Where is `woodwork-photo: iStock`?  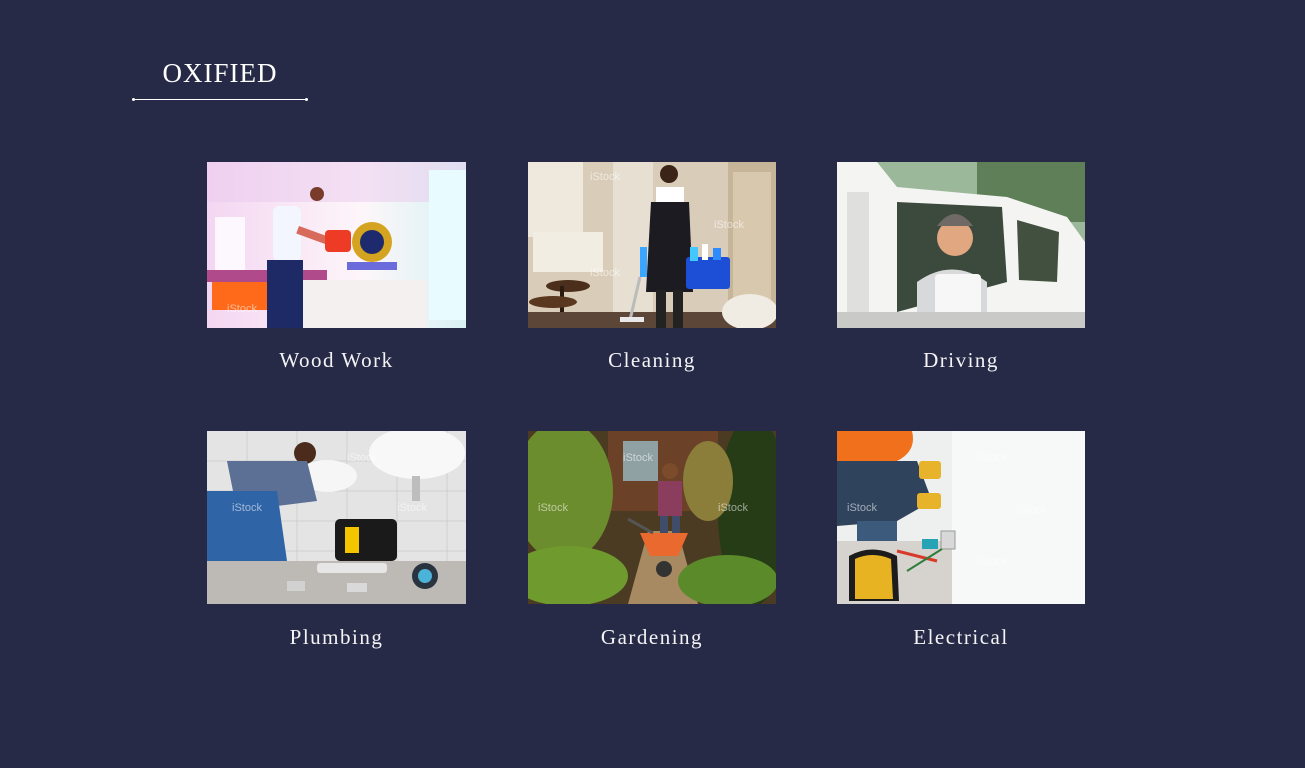
woodwork-photo: iStock is located at coordinates (336, 245).